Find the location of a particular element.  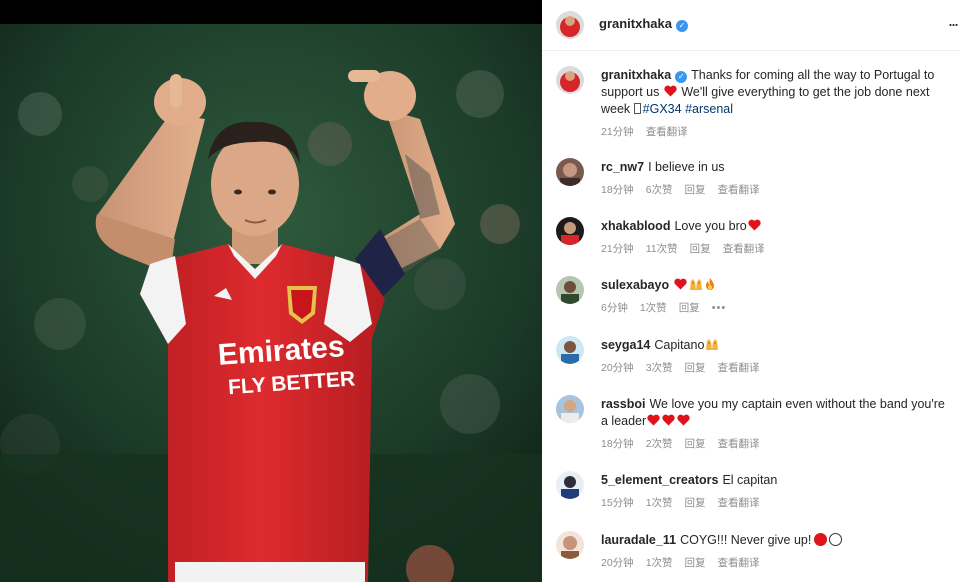

hashtag-gx34: #GX34 is located at coordinates (662, 109).